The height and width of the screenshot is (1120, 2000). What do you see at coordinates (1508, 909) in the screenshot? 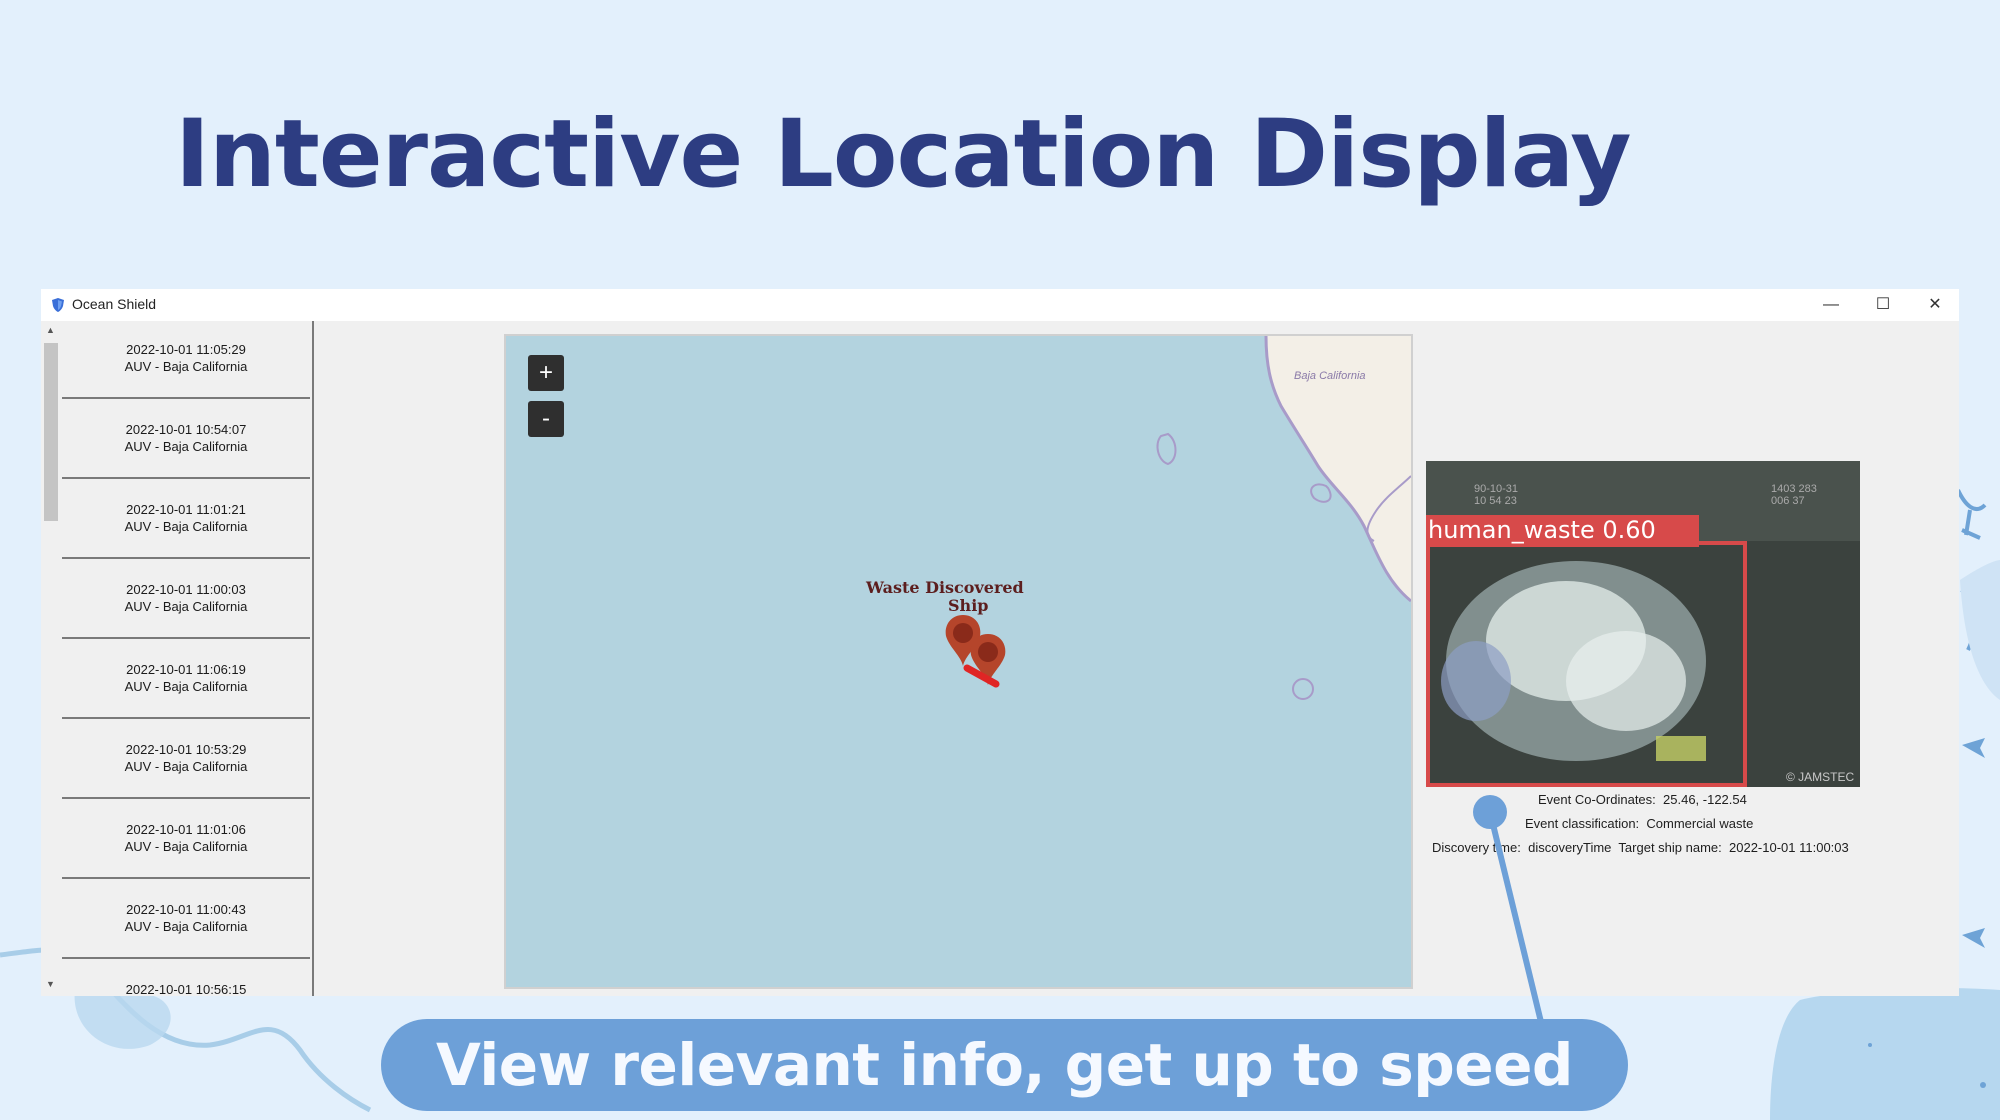
I see `callout-pointer` at bounding box center [1508, 909].